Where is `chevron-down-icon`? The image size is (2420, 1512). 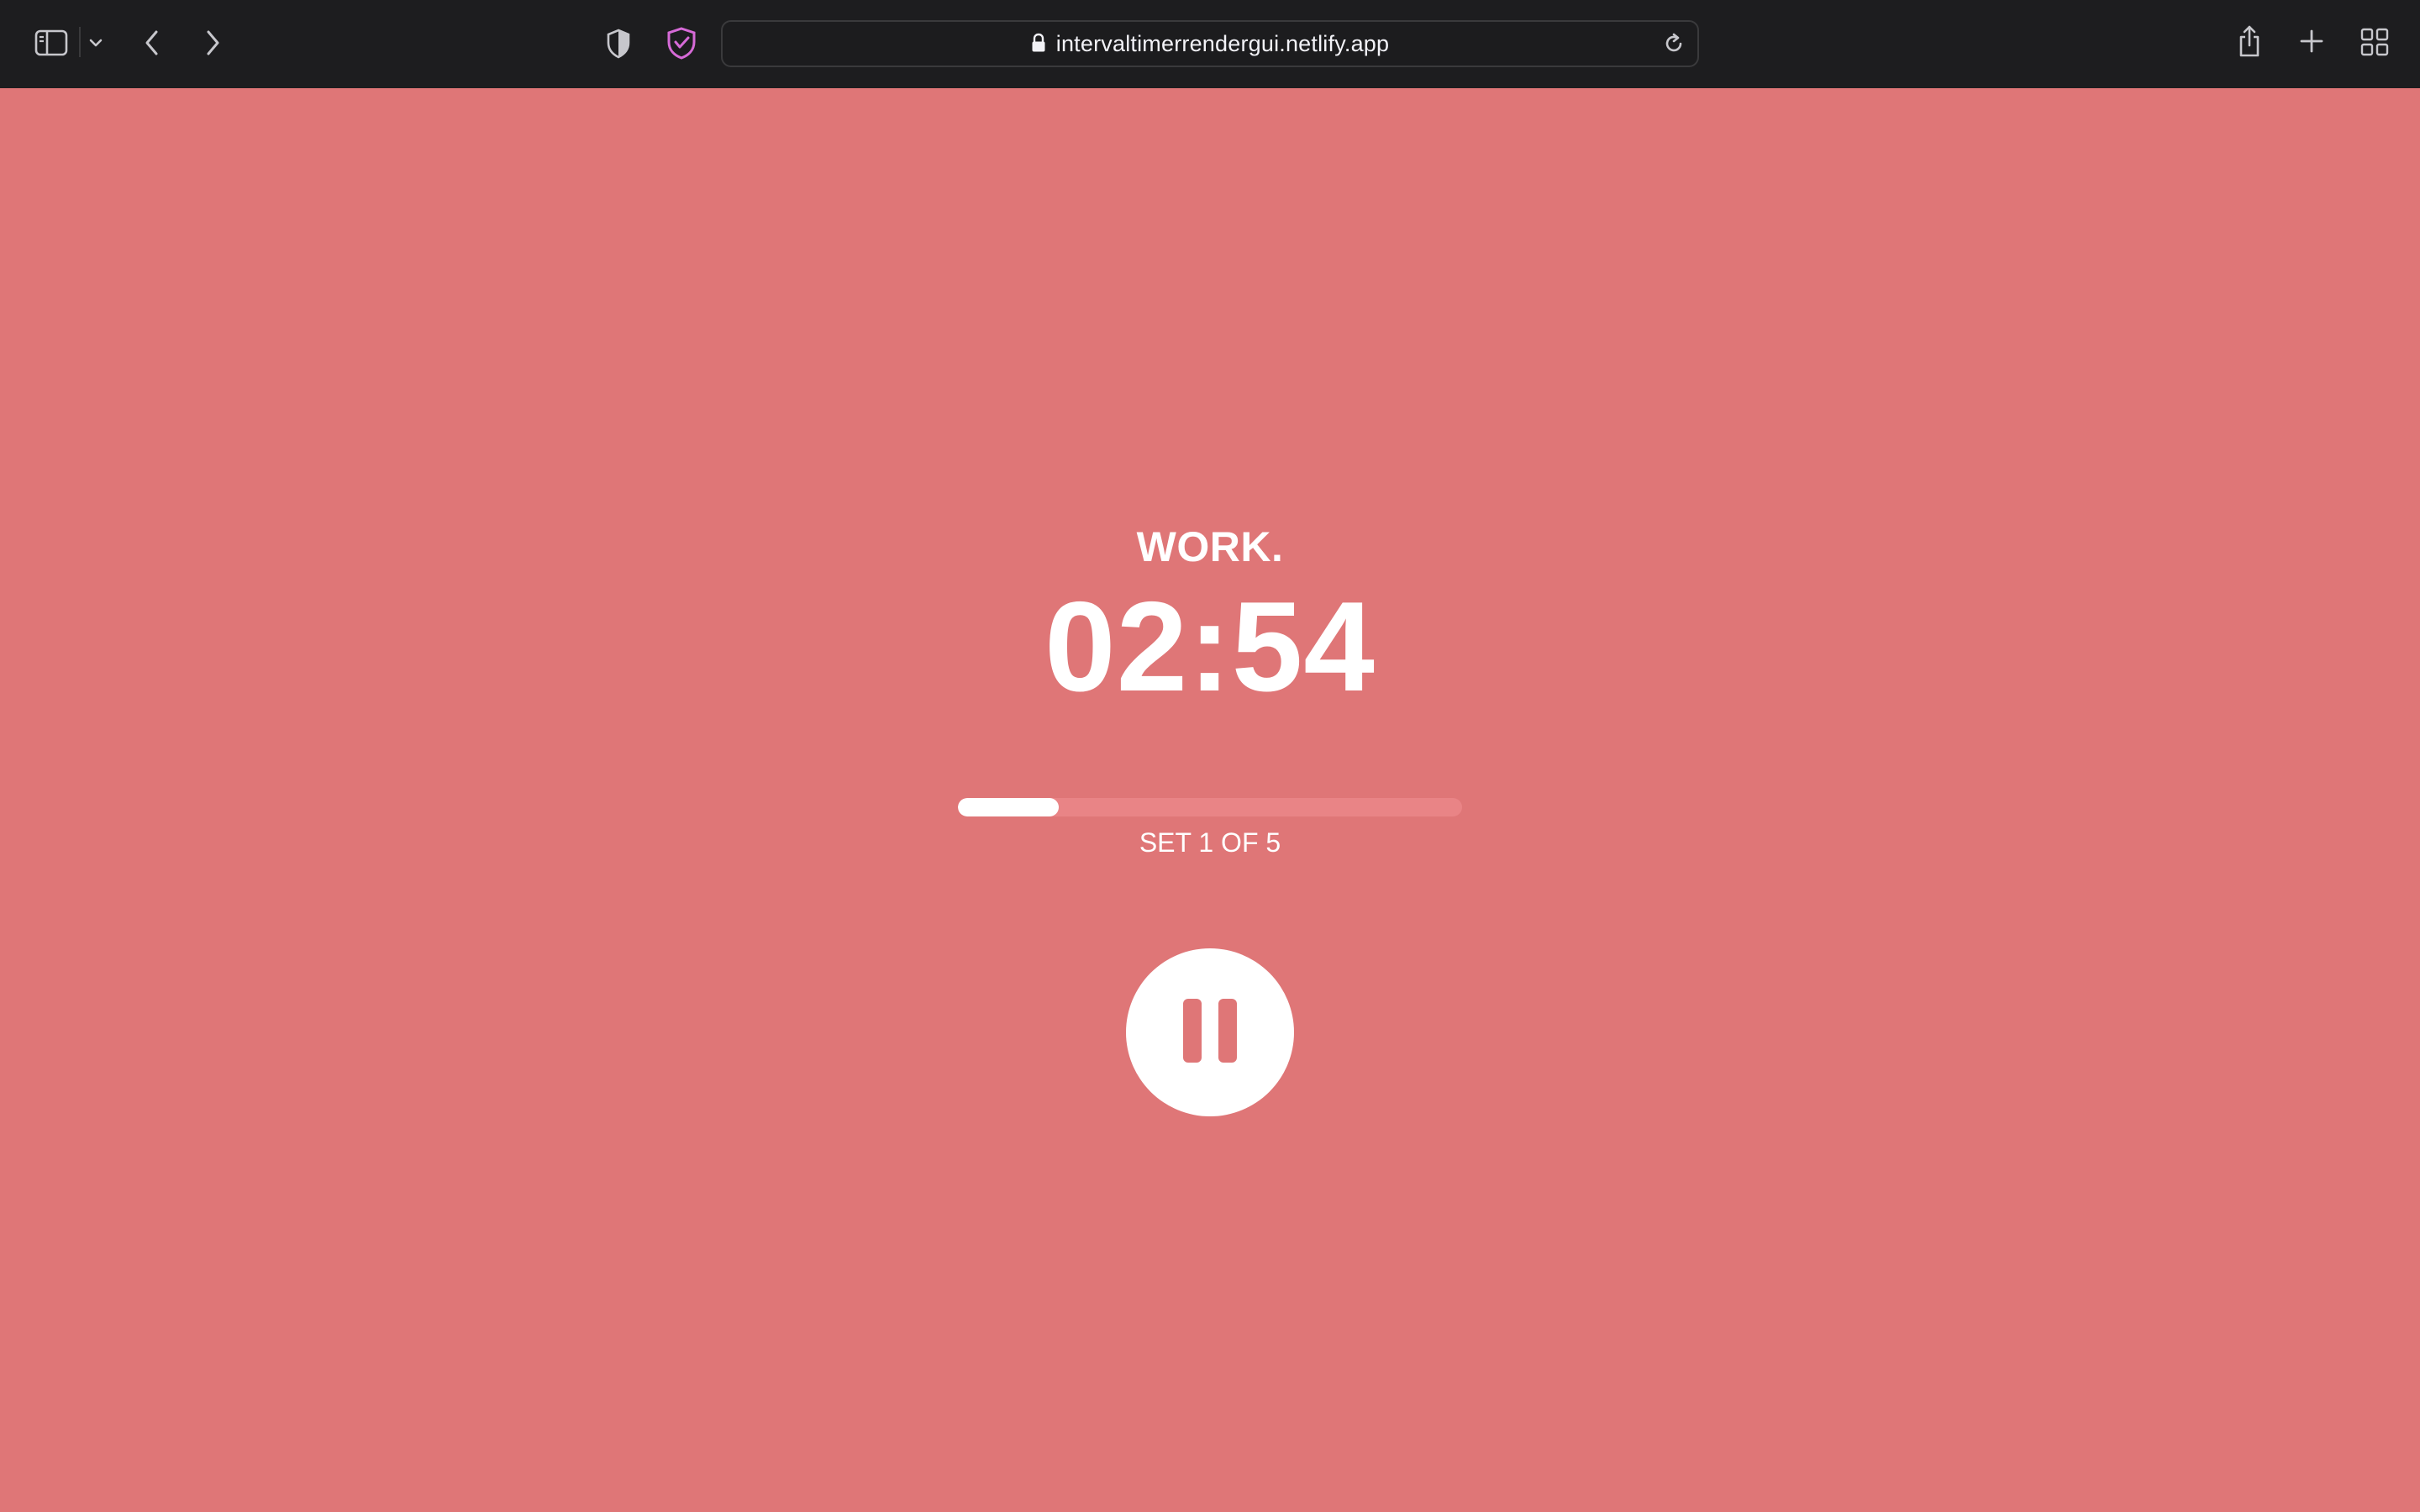 chevron-down-icon is located at coordinates (96, 43).